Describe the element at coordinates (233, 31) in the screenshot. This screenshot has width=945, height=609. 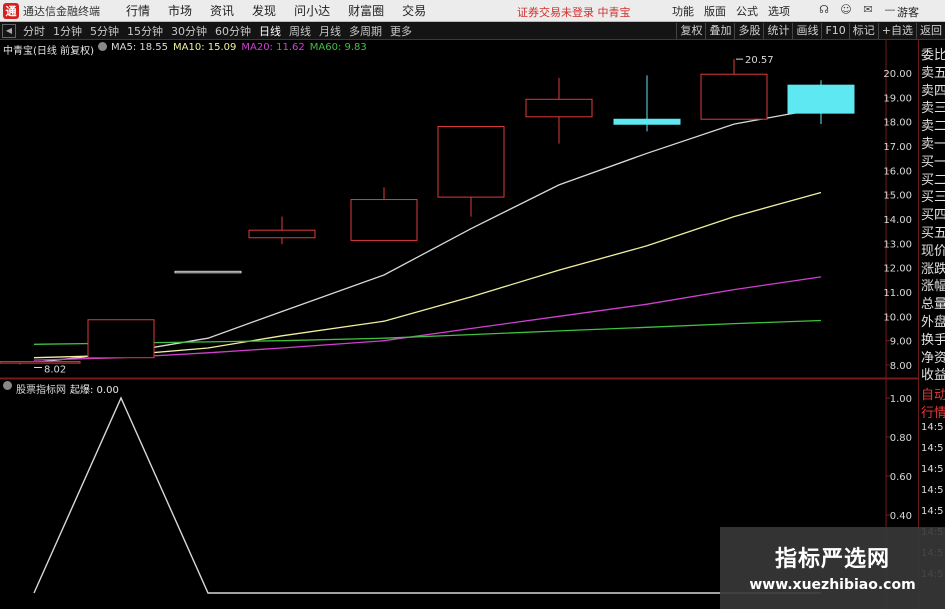
I see `tab-period-5: 60分钟` at that location.